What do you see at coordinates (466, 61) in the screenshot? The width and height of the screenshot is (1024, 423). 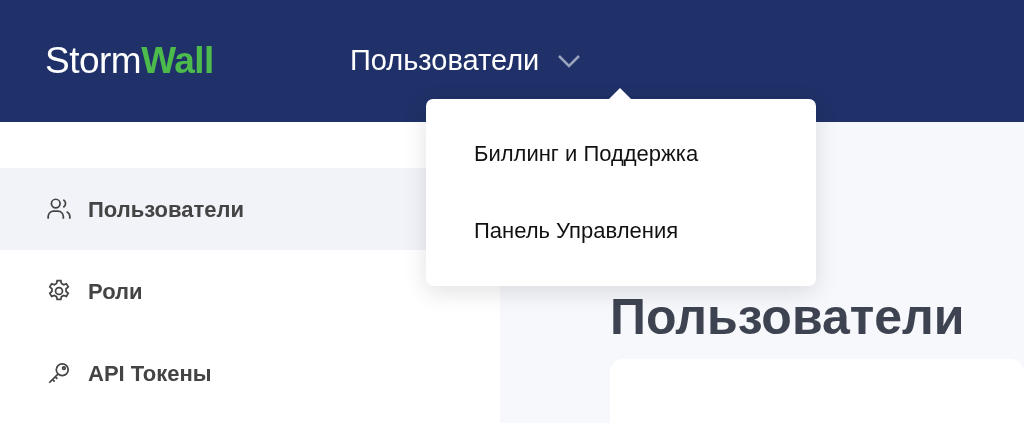 I see `nav-menu: Пользователи` at bounding box center [466, 61].